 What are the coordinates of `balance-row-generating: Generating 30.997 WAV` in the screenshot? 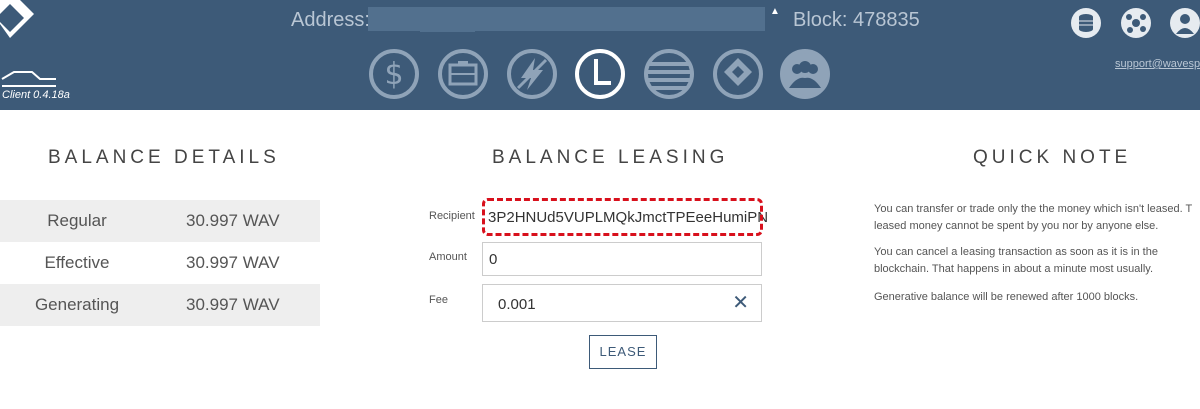 It's located at (160, 305).